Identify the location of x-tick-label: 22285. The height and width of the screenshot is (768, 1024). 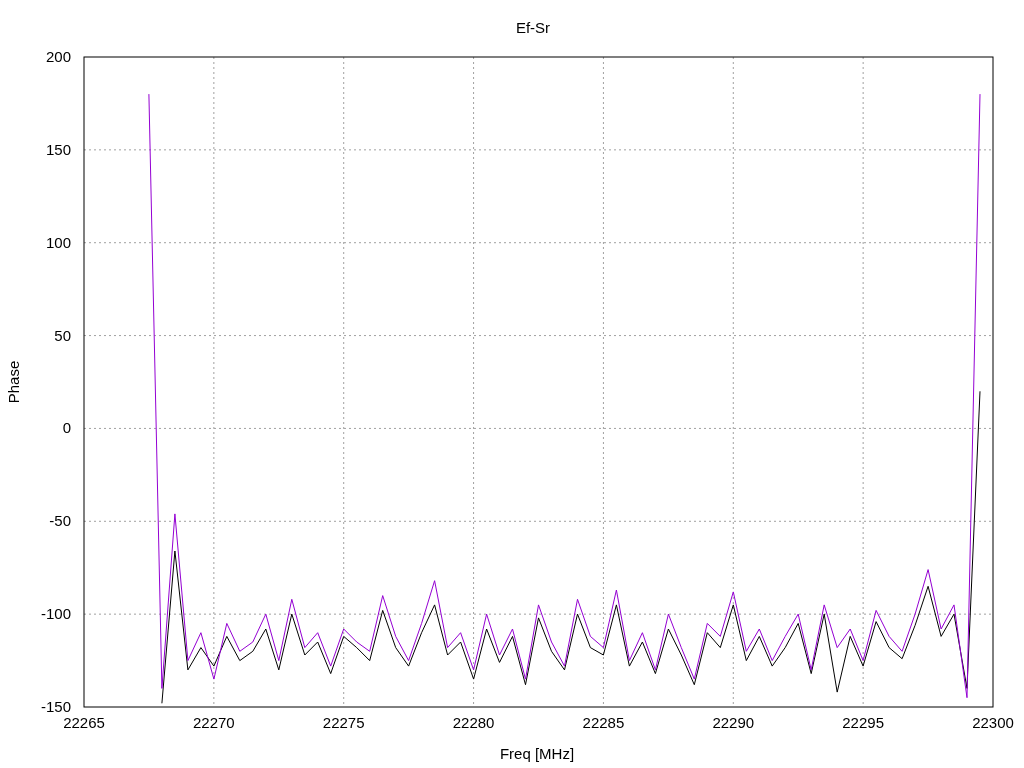
(603, 722).